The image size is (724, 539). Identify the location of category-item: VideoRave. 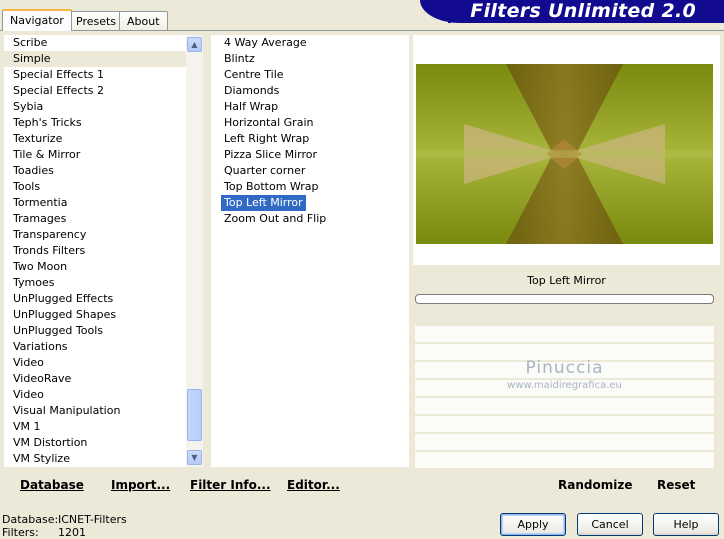
(95, 379).